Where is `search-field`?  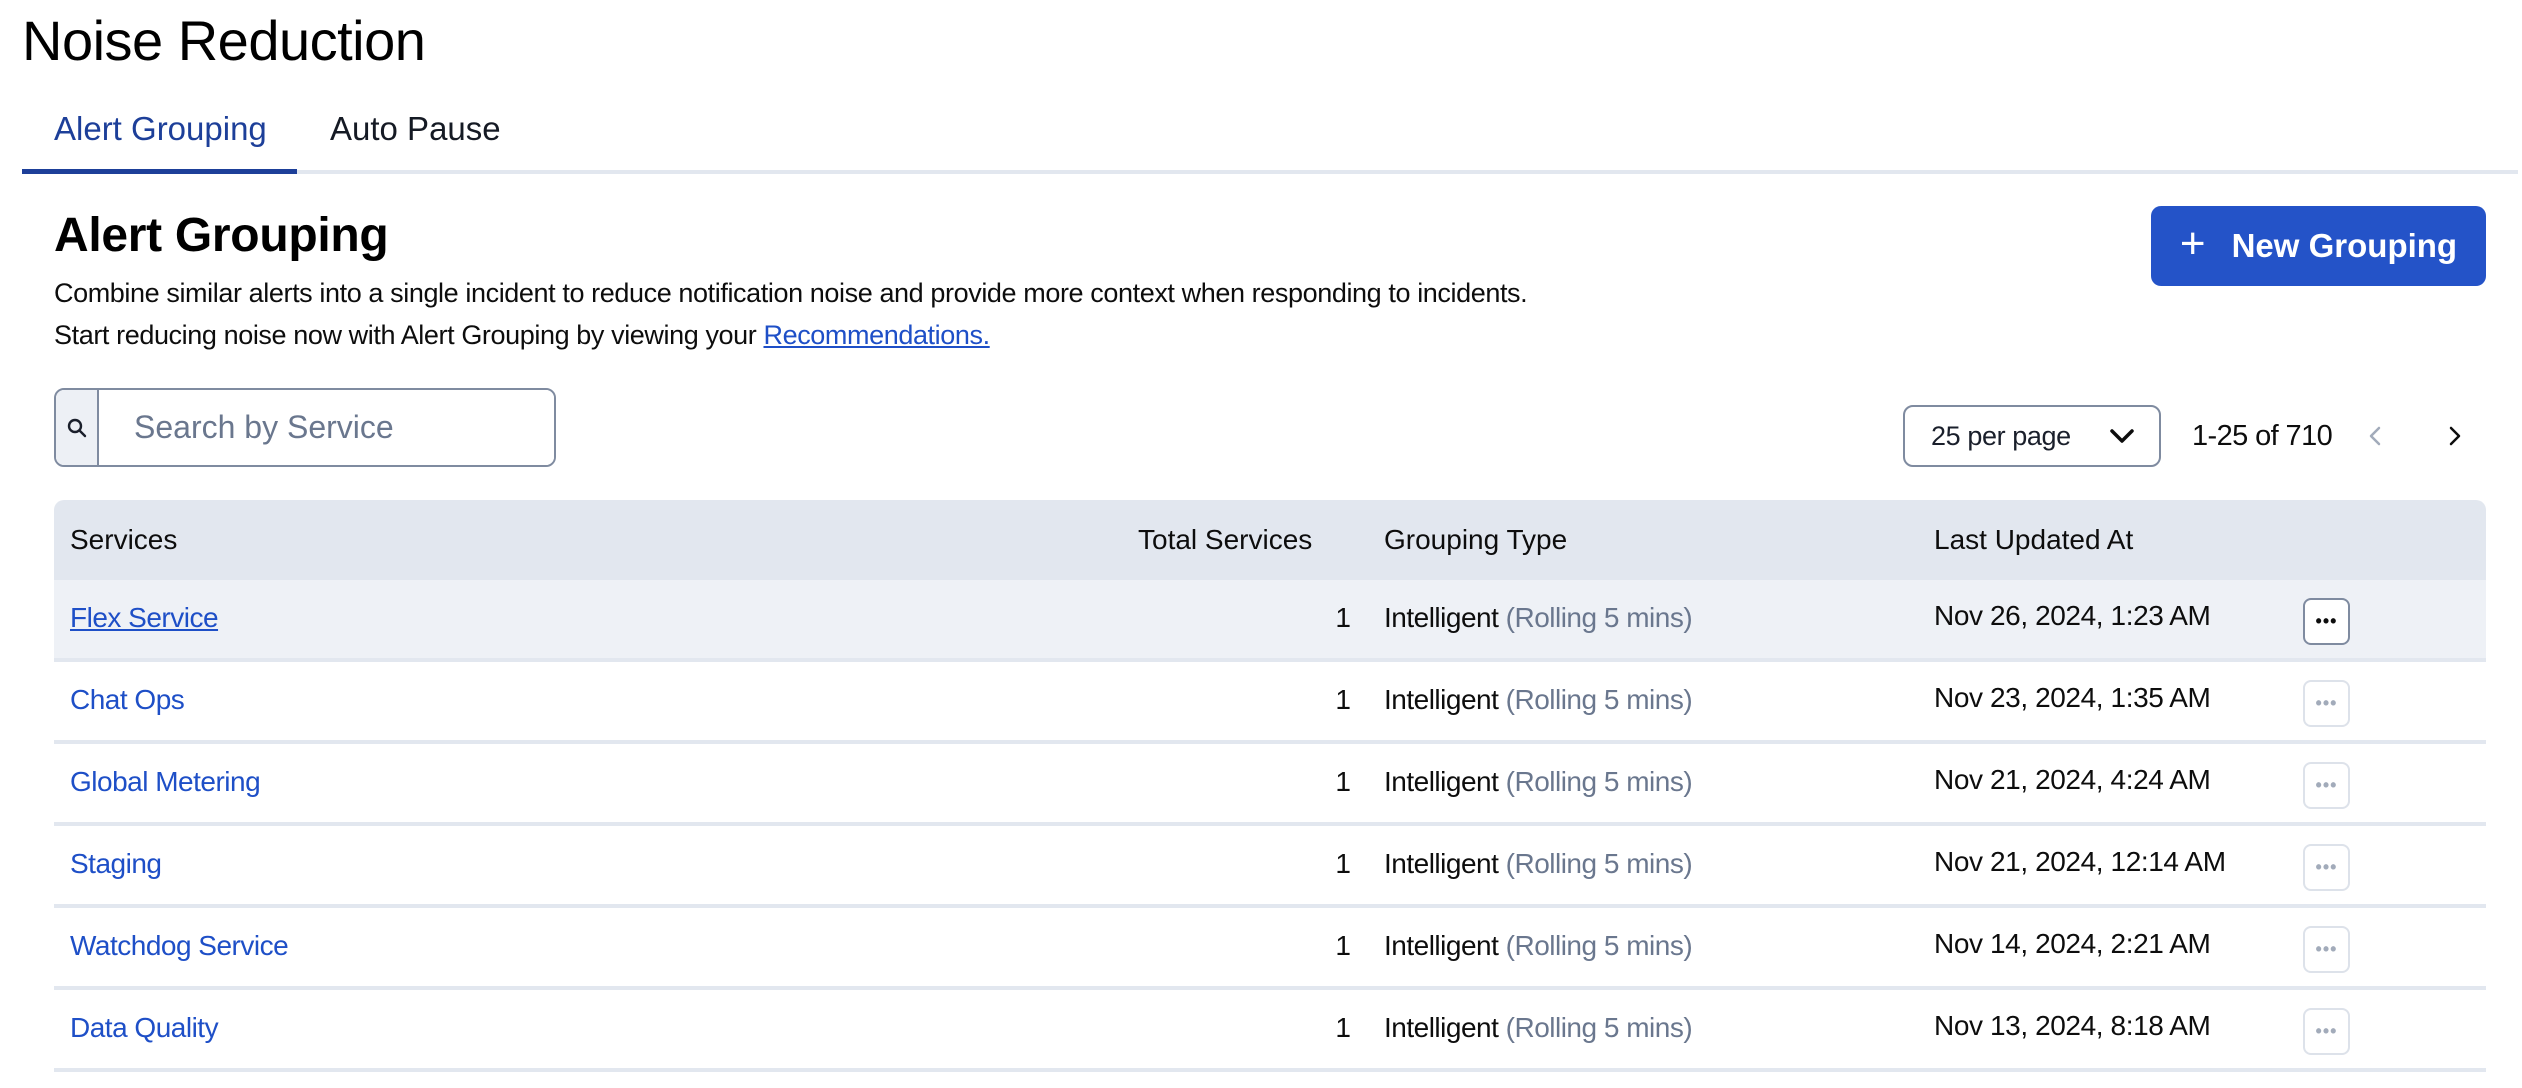
search-field is located at coordinates (305, 427).